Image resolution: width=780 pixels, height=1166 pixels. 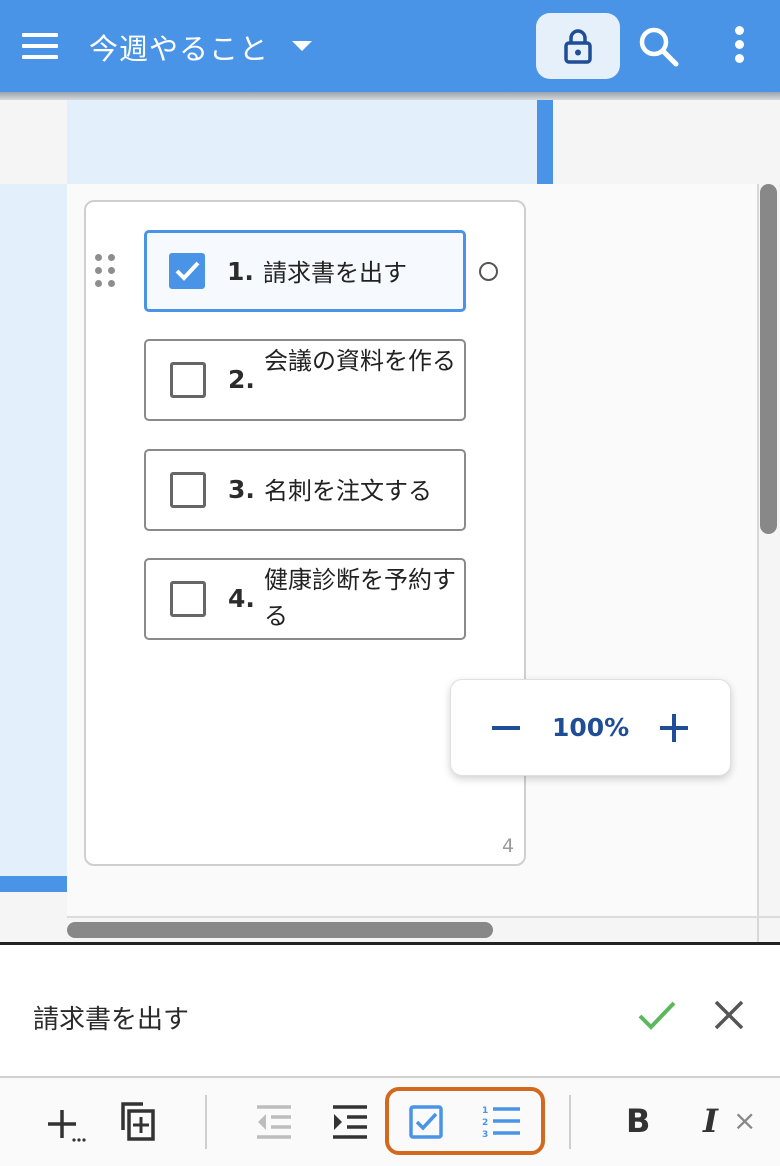 I want to click on app-bar-shadow, so click(x=390, y=96).